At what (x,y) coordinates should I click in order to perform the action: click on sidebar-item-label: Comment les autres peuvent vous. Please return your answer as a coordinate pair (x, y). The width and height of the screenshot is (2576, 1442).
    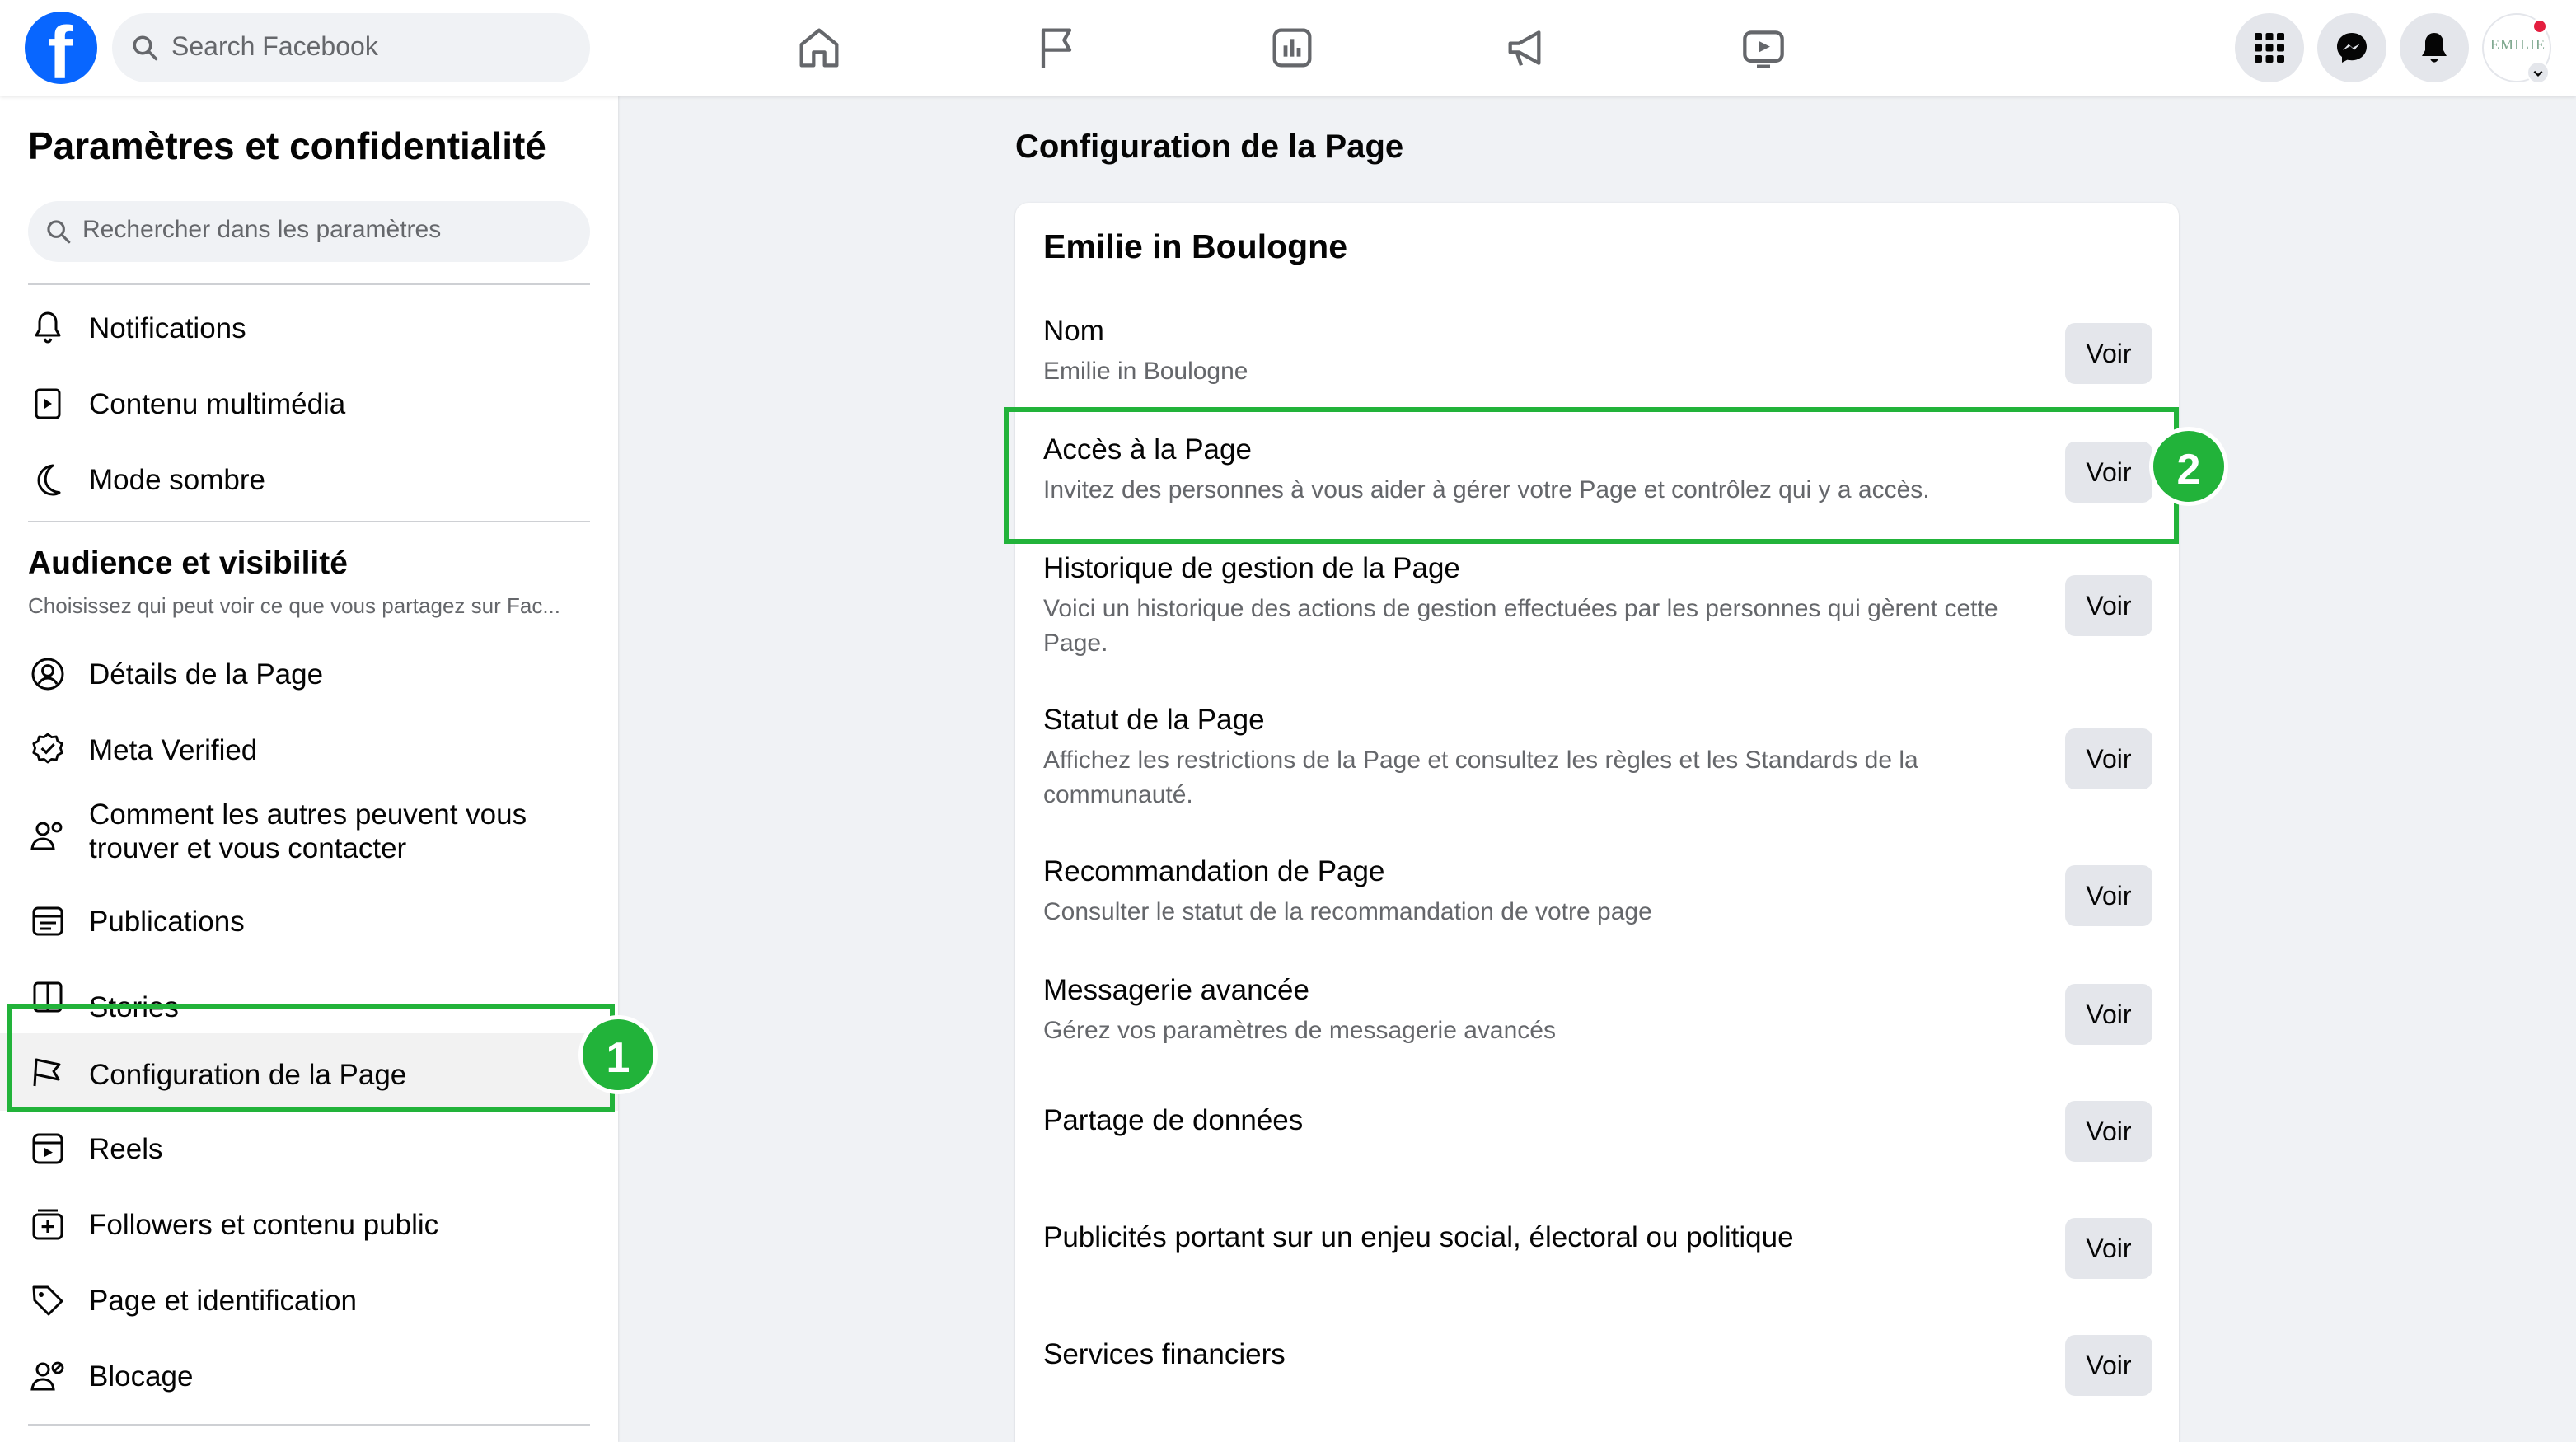
    Looking at the image, I should click on (308, 814).